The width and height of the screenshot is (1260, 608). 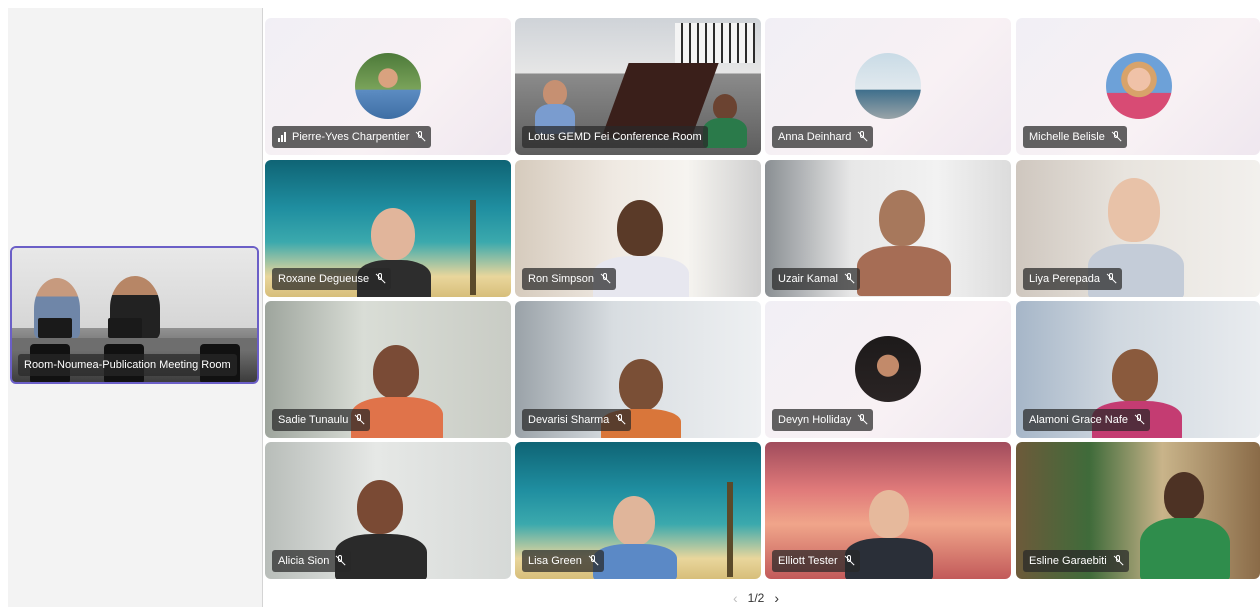 I want to click on participant-name-label: Ron Simpson, so click(x=569, y=279).